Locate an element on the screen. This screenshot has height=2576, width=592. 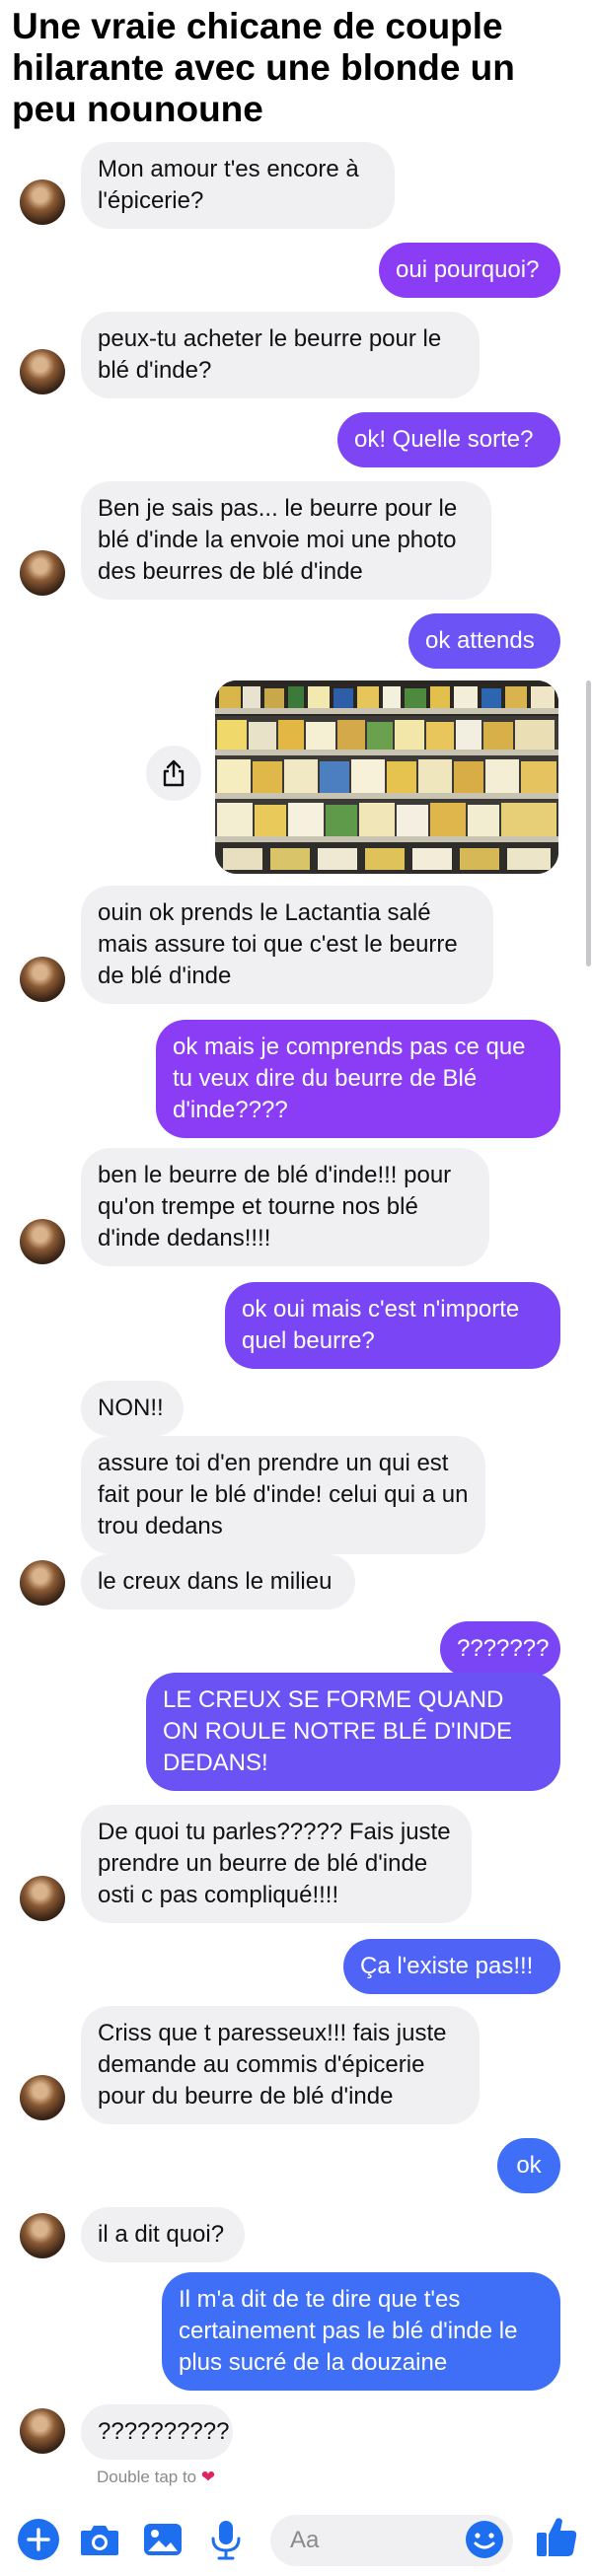
photo-image is located at coordinates (387, 777).